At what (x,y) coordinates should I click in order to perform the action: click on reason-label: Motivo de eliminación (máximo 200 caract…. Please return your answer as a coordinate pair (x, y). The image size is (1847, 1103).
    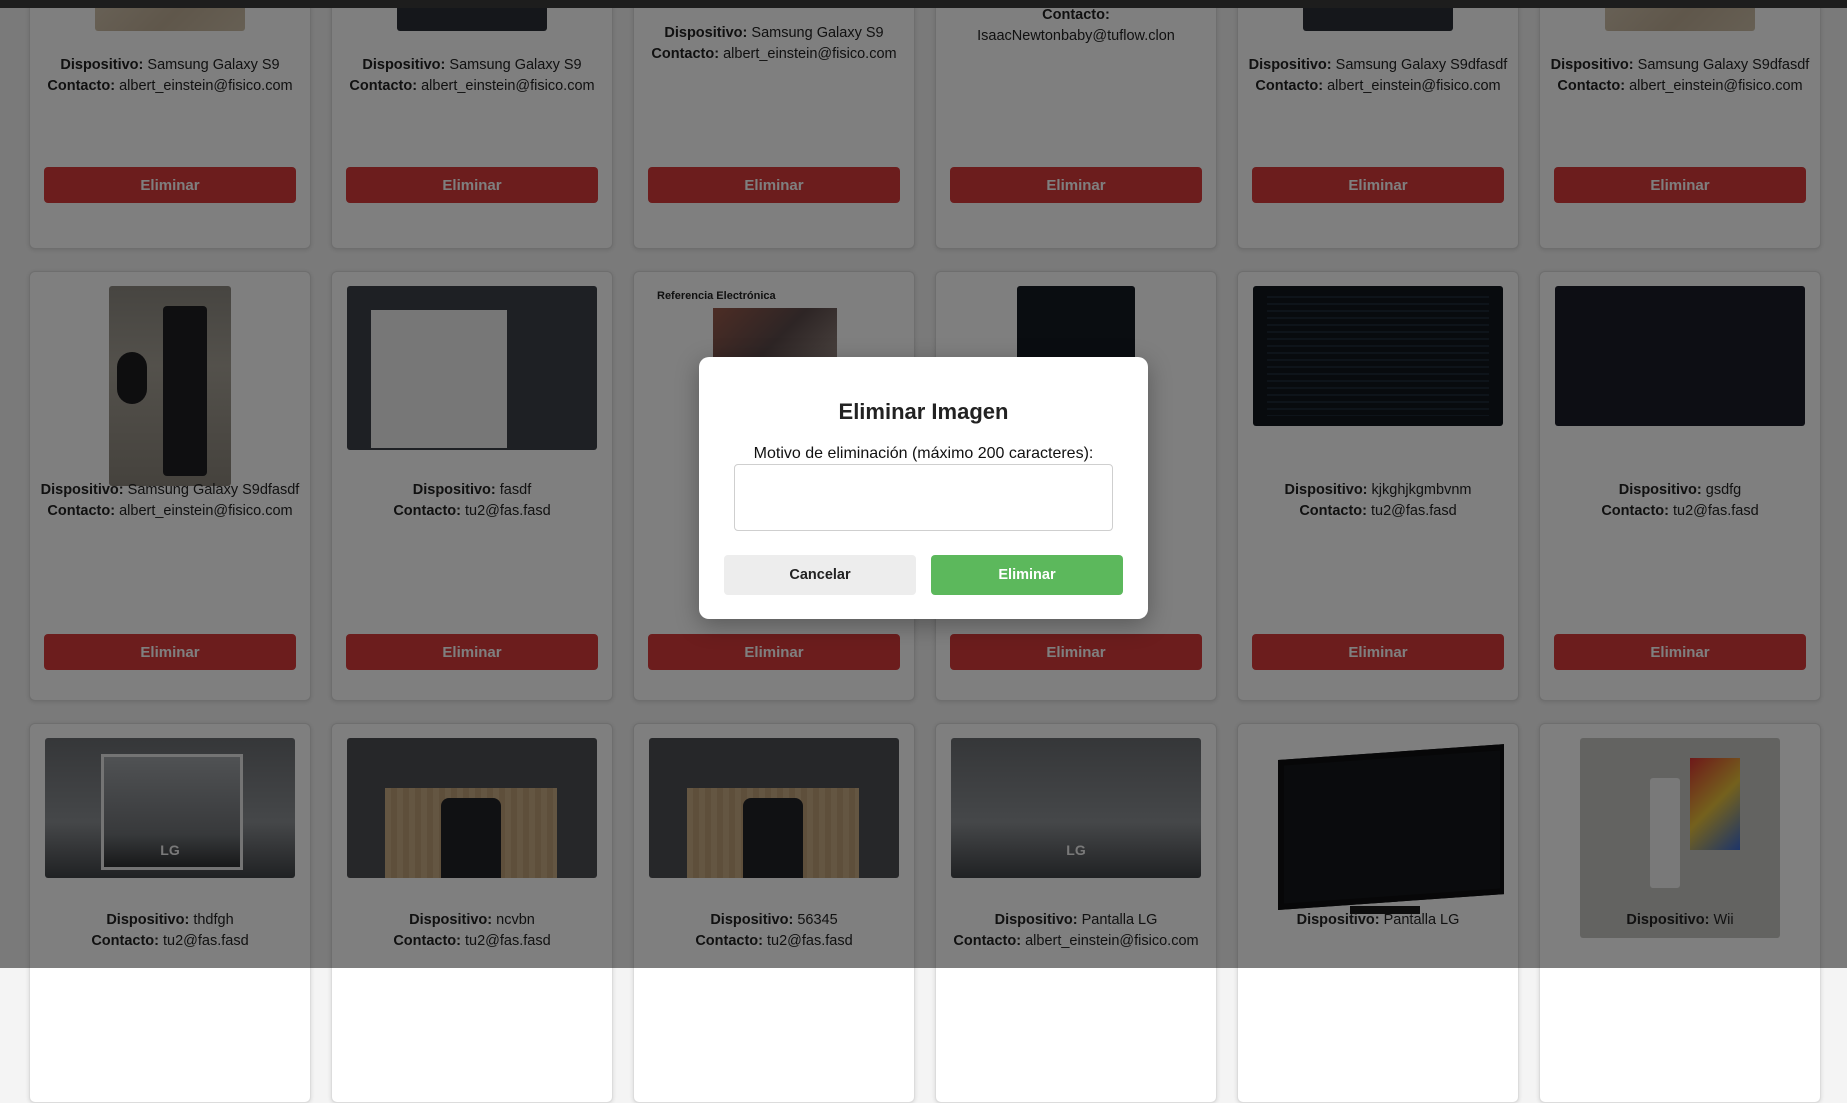
    Looking at the image, I should click on (923, 453).